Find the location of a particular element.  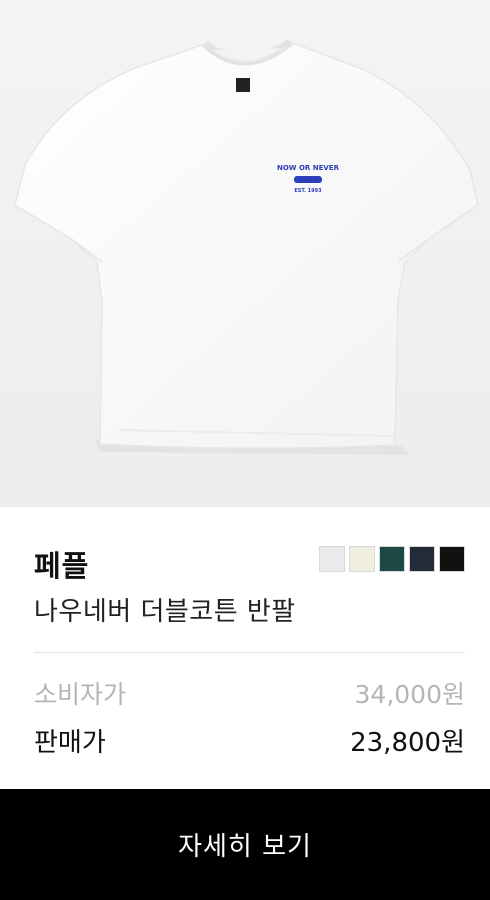

sale-price-label: 판매가 is located at coordinates (70, 743).